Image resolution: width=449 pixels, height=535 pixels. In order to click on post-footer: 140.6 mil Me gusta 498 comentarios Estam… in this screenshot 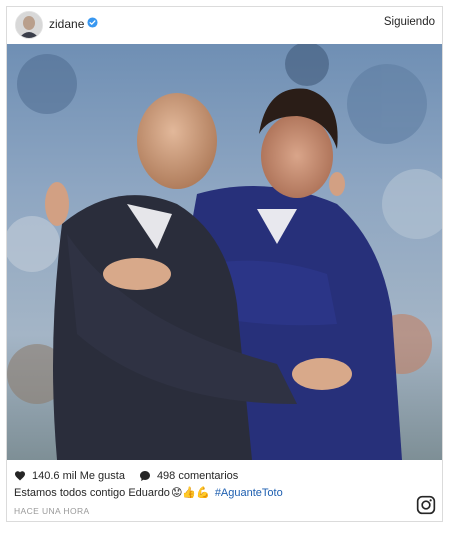, I will do `click(224, 491)`.